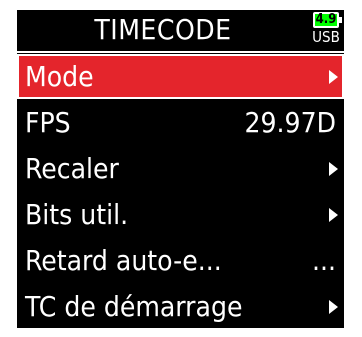  Describe the element at coordinates (59, 76) in the screenshot. I see `menu-item-label: Mode` at that location.